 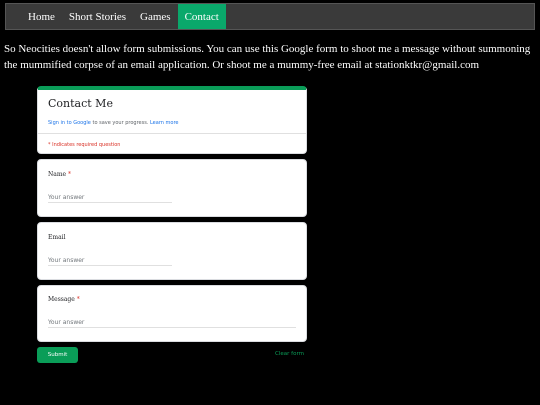 I want to click on nav-games: Games, so click(x=155, y=16).